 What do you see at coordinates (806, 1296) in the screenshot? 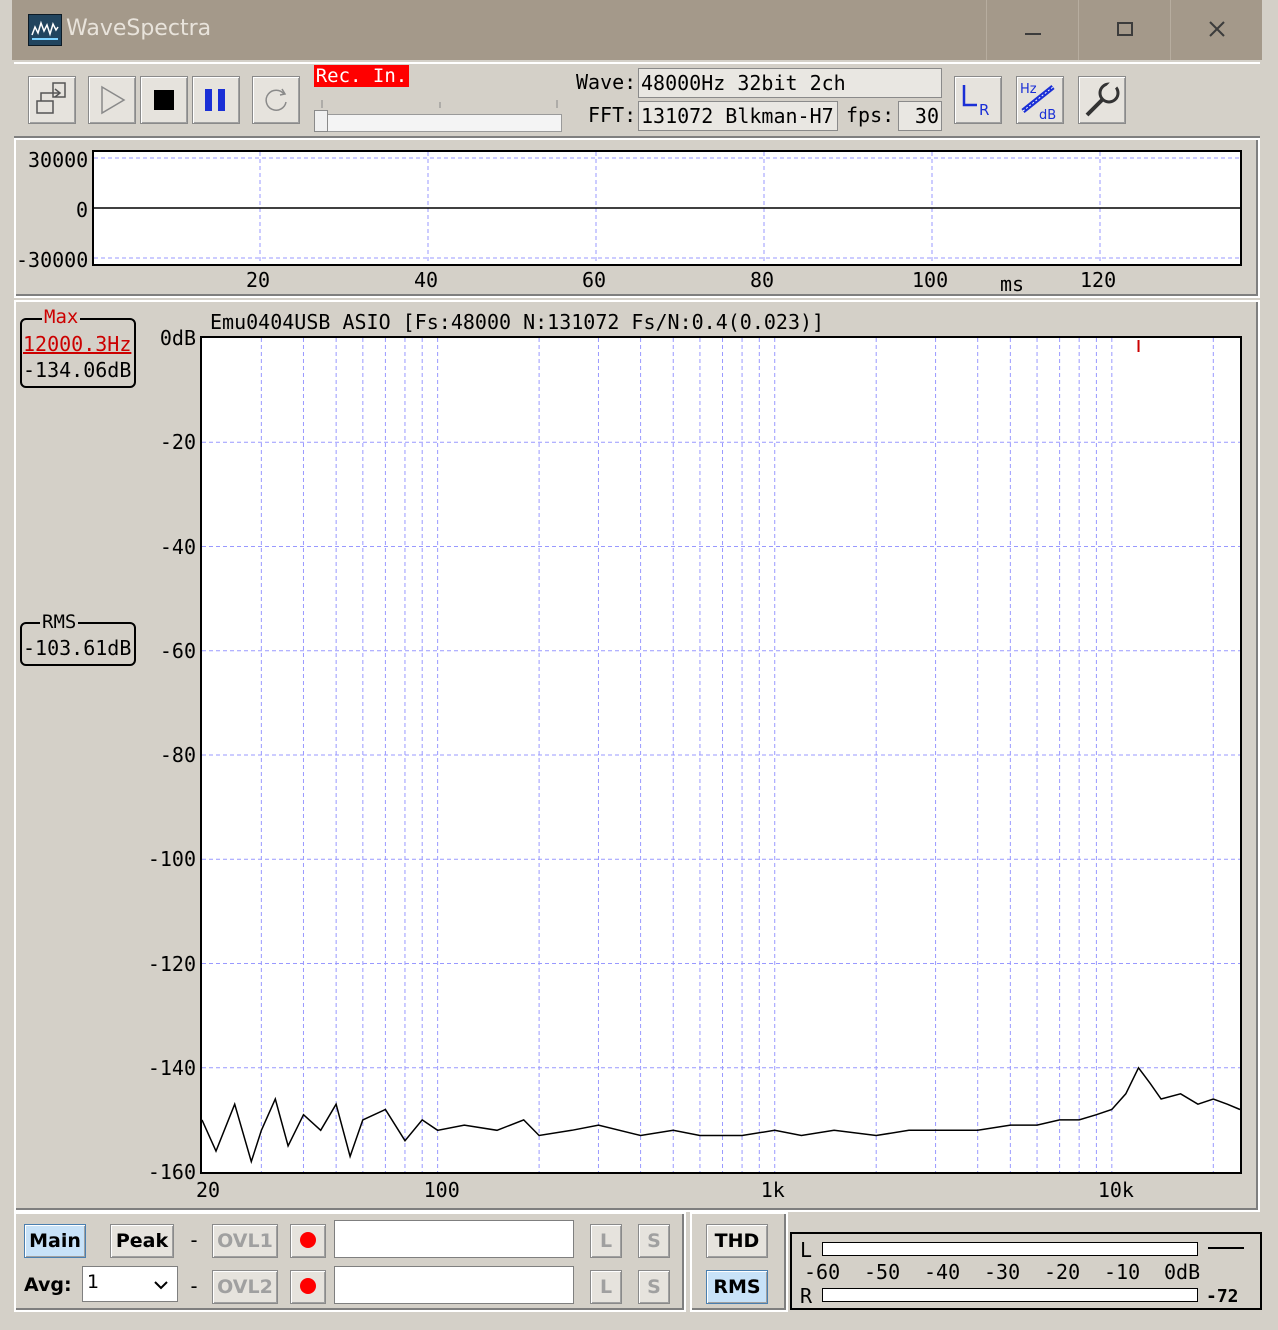
I see `meter-r-label: R` at bounding box center [806, 1296].